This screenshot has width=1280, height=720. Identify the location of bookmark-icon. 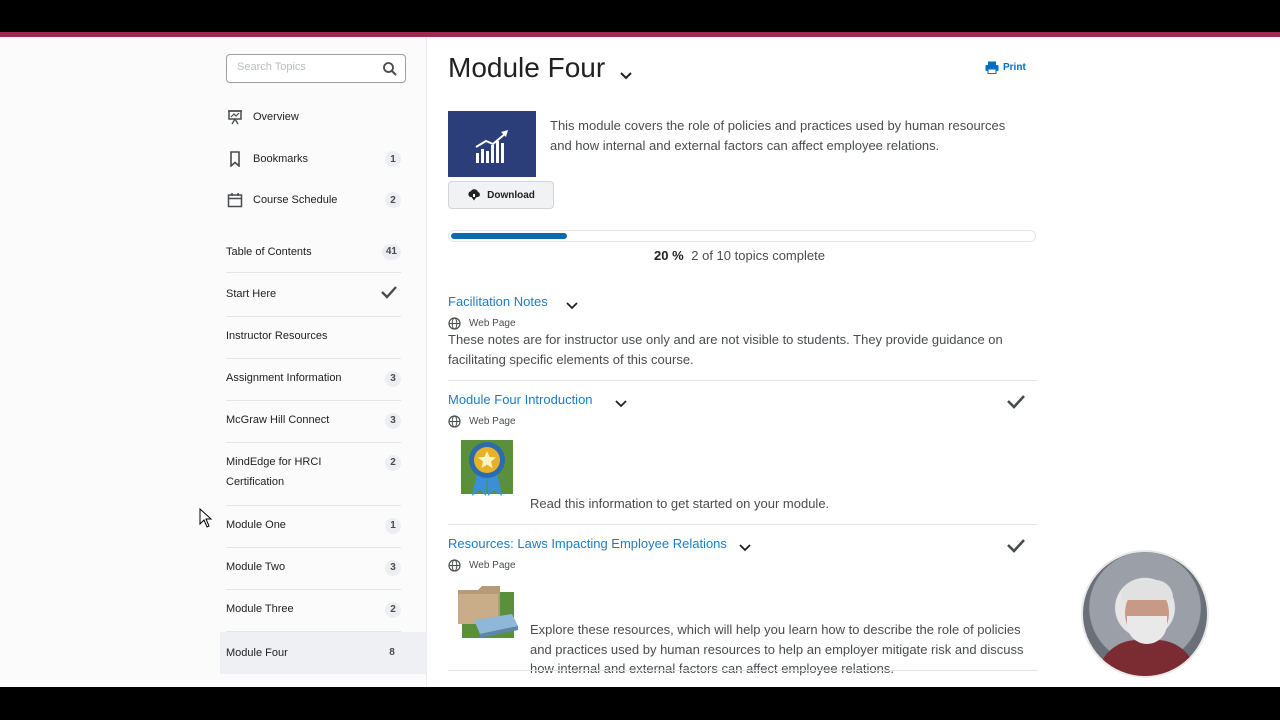
(235, 159).